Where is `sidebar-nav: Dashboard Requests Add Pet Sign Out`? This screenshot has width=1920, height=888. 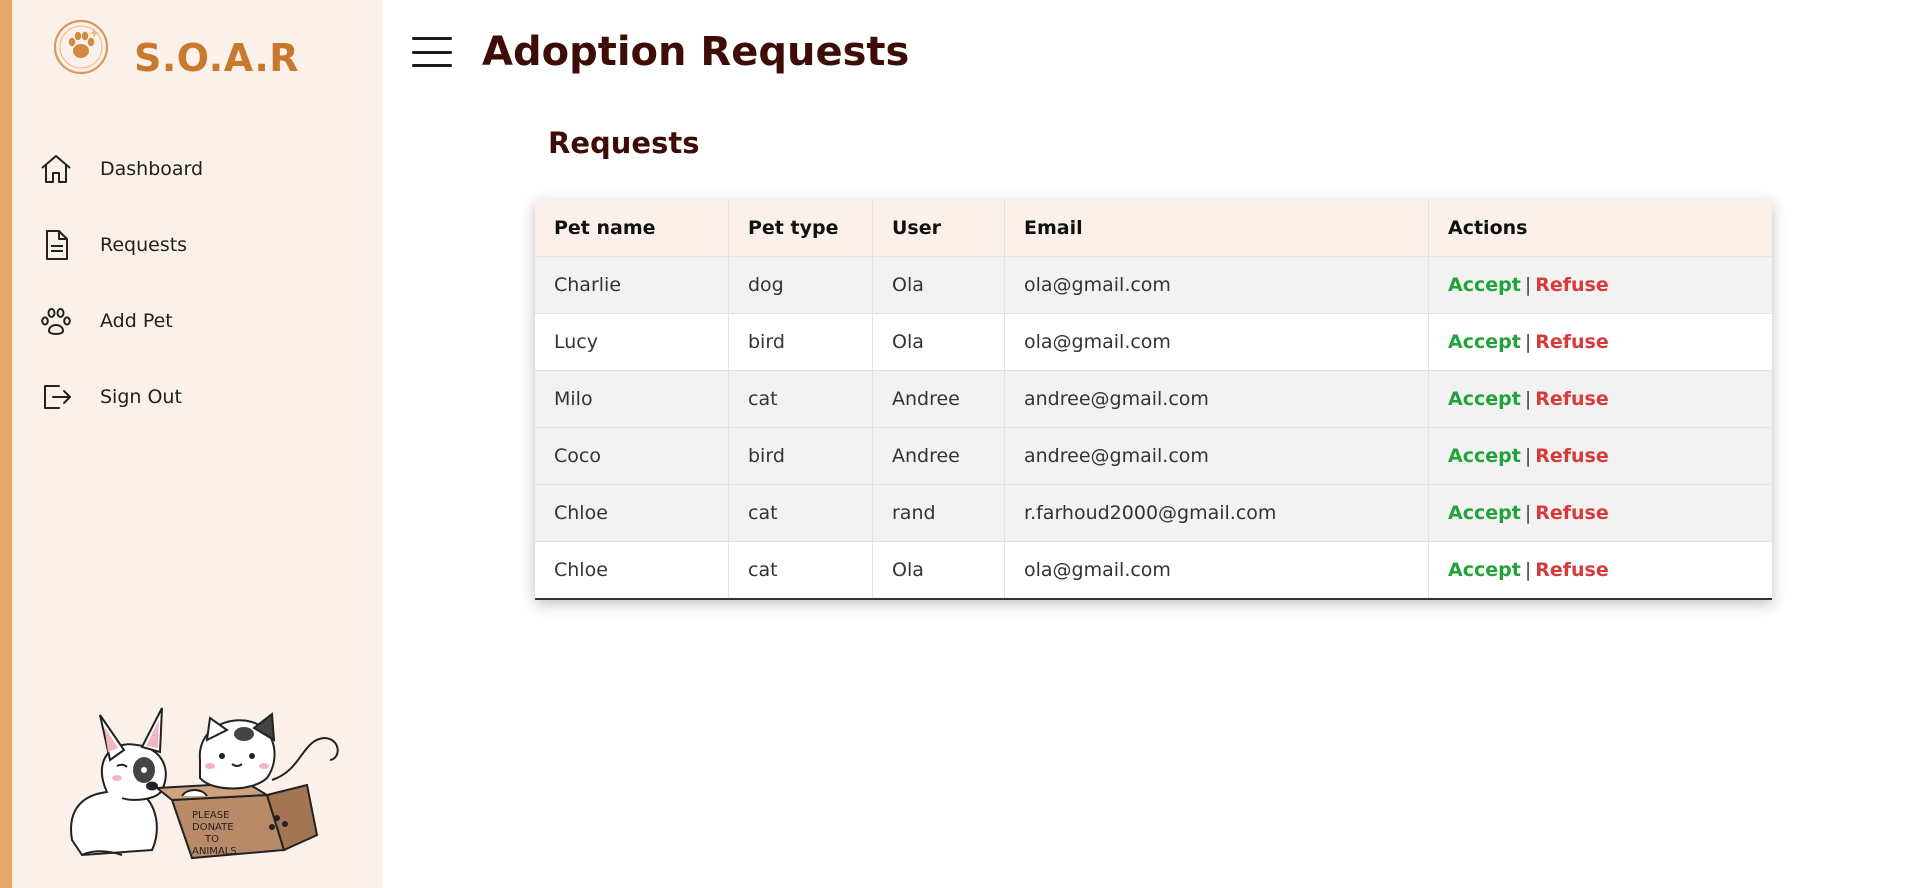 sidebar-nav: Dashboard Requests Add Pet Sign Out is located at coordinates (203, 297).